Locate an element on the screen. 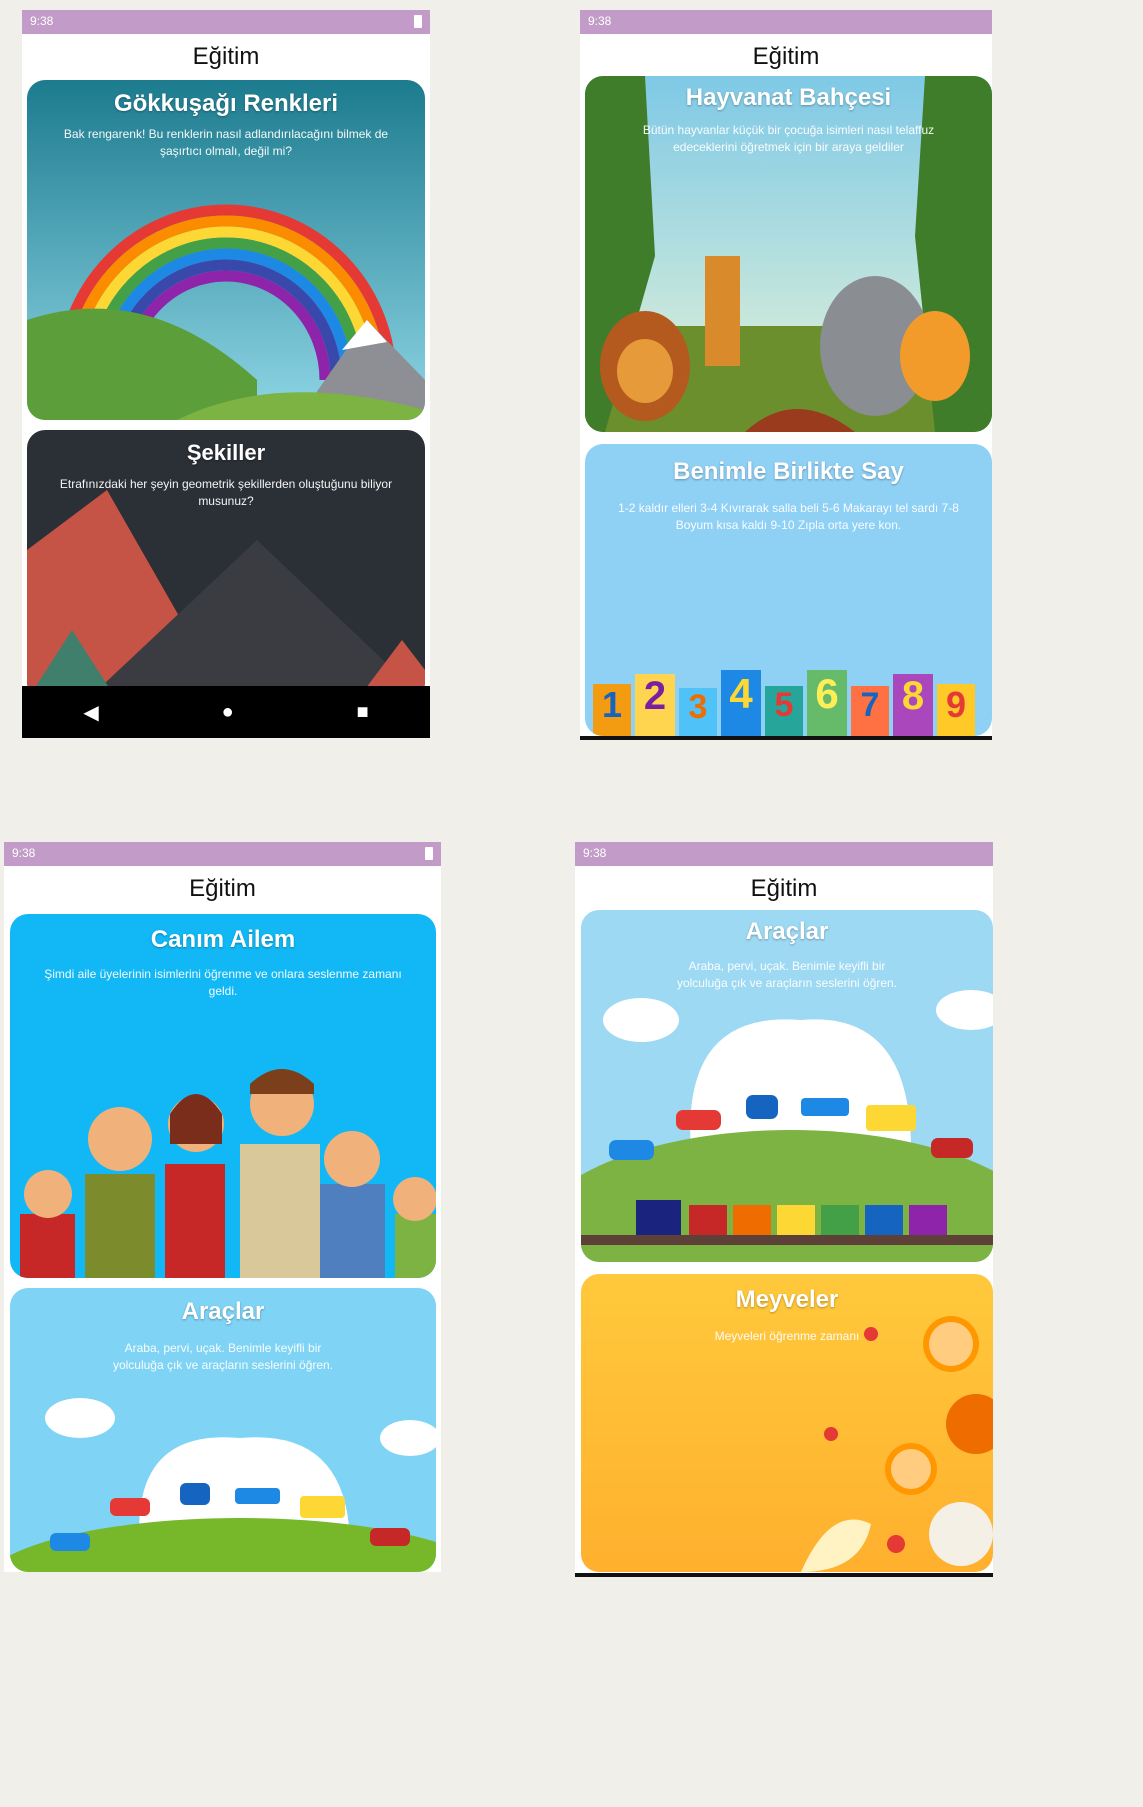 The height and width of the screenshot is (1807, 1143). digit-block: 9 is located at coordinates (956, 710).